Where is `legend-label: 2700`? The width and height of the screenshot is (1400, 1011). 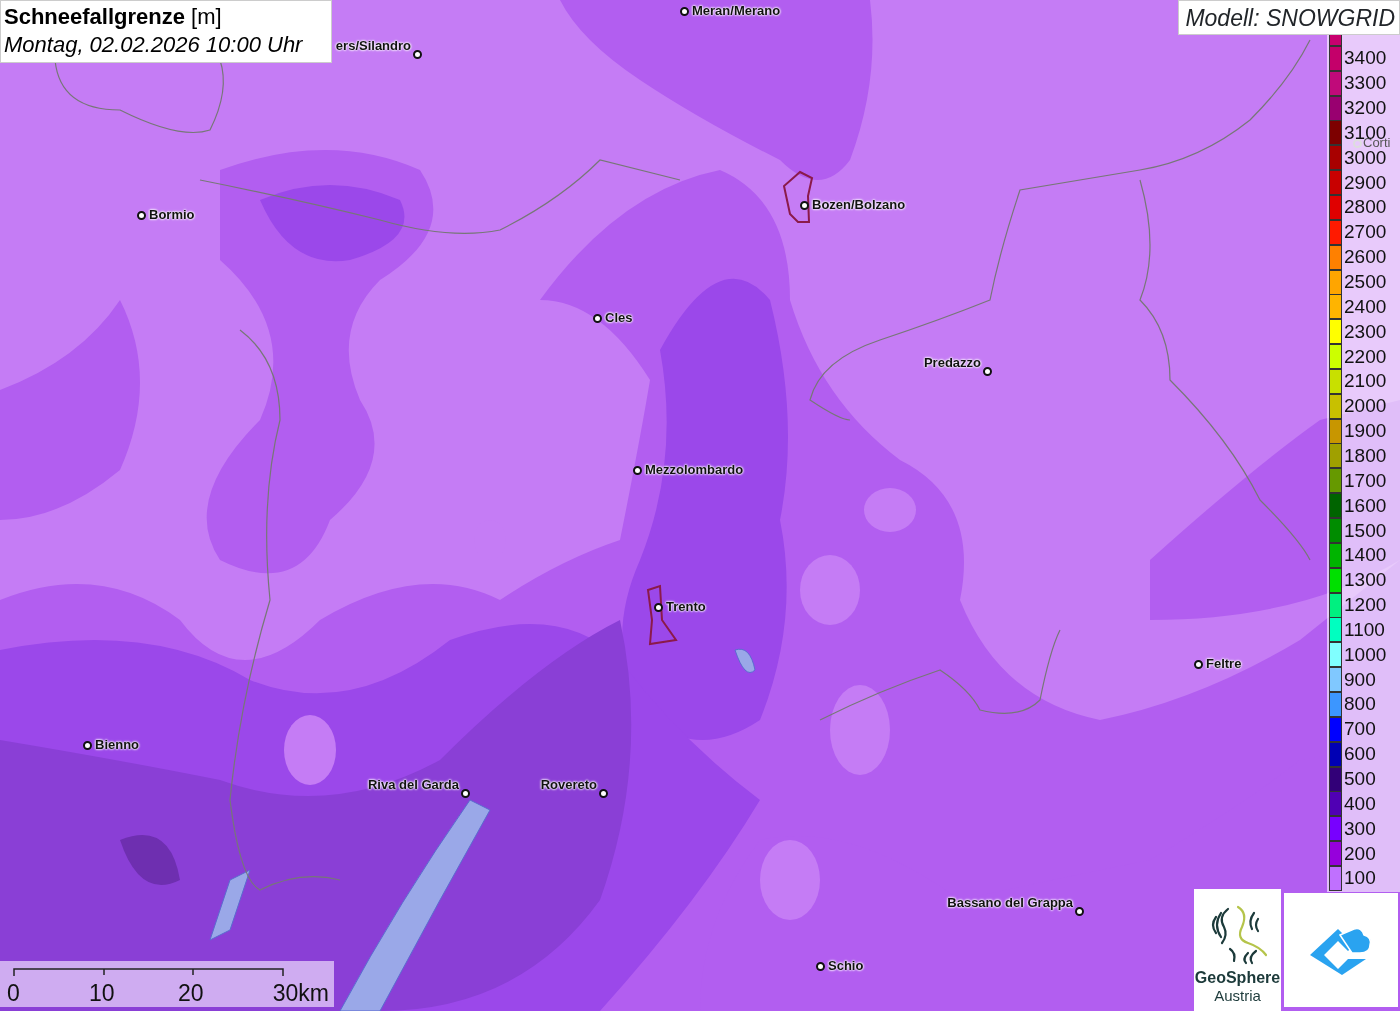
legend-label: 2700 is located at coordinates (1365, 232).